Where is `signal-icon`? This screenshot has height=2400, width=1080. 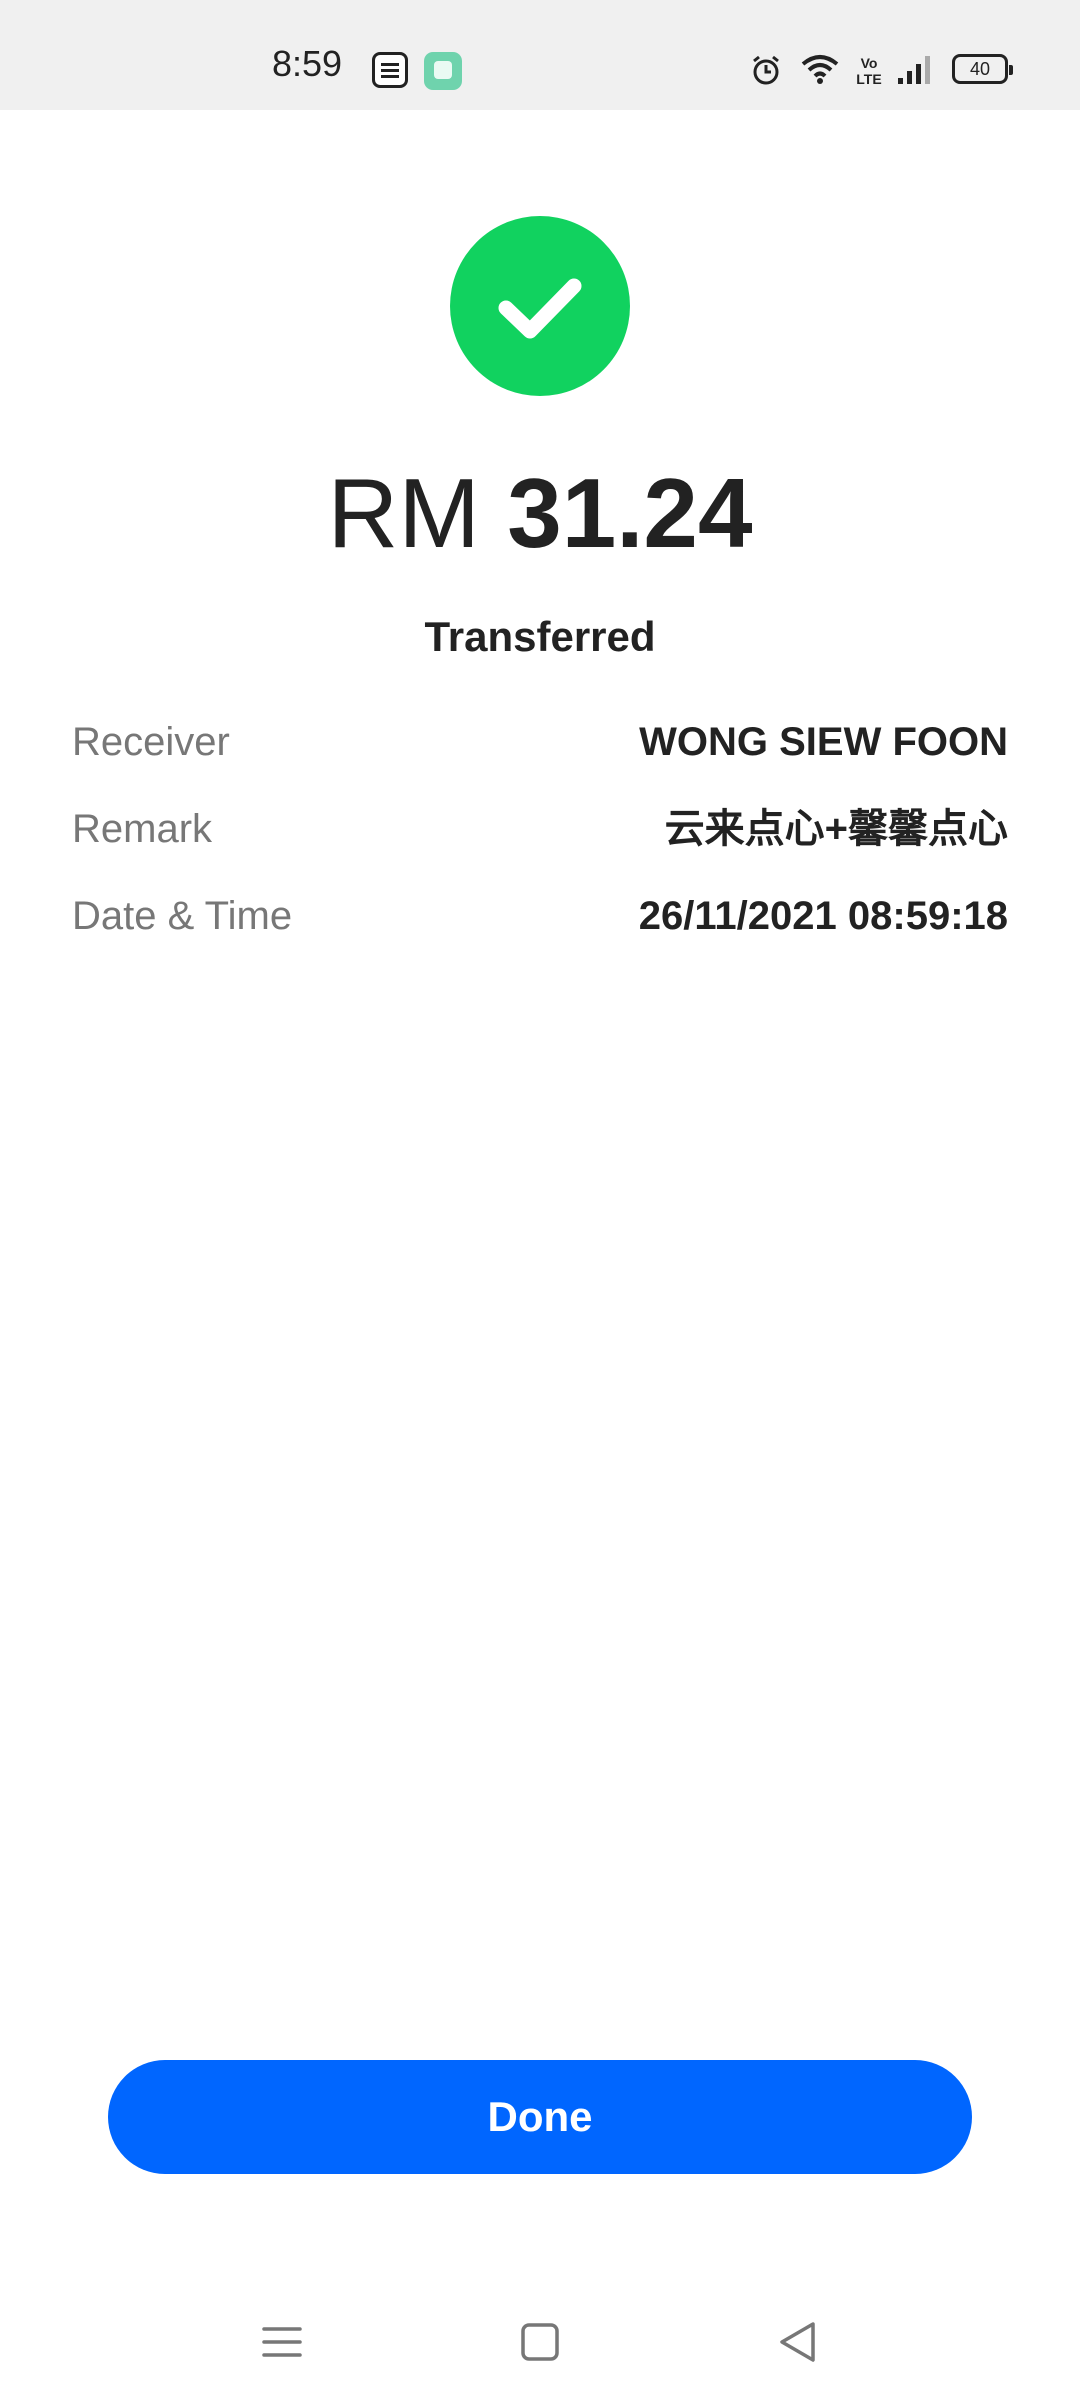
signal-icon is located at coordinates (915, 70).